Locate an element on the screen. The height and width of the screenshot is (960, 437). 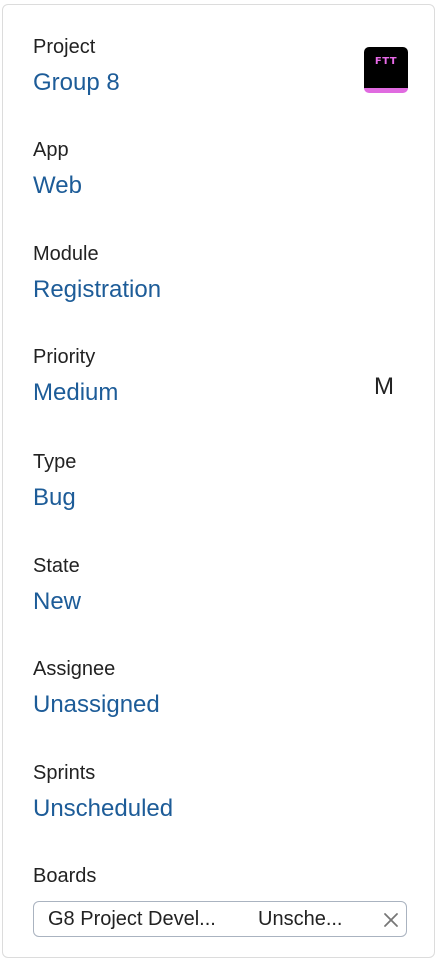
priority-field: Priority Medium is located at coordinates (75, 376).